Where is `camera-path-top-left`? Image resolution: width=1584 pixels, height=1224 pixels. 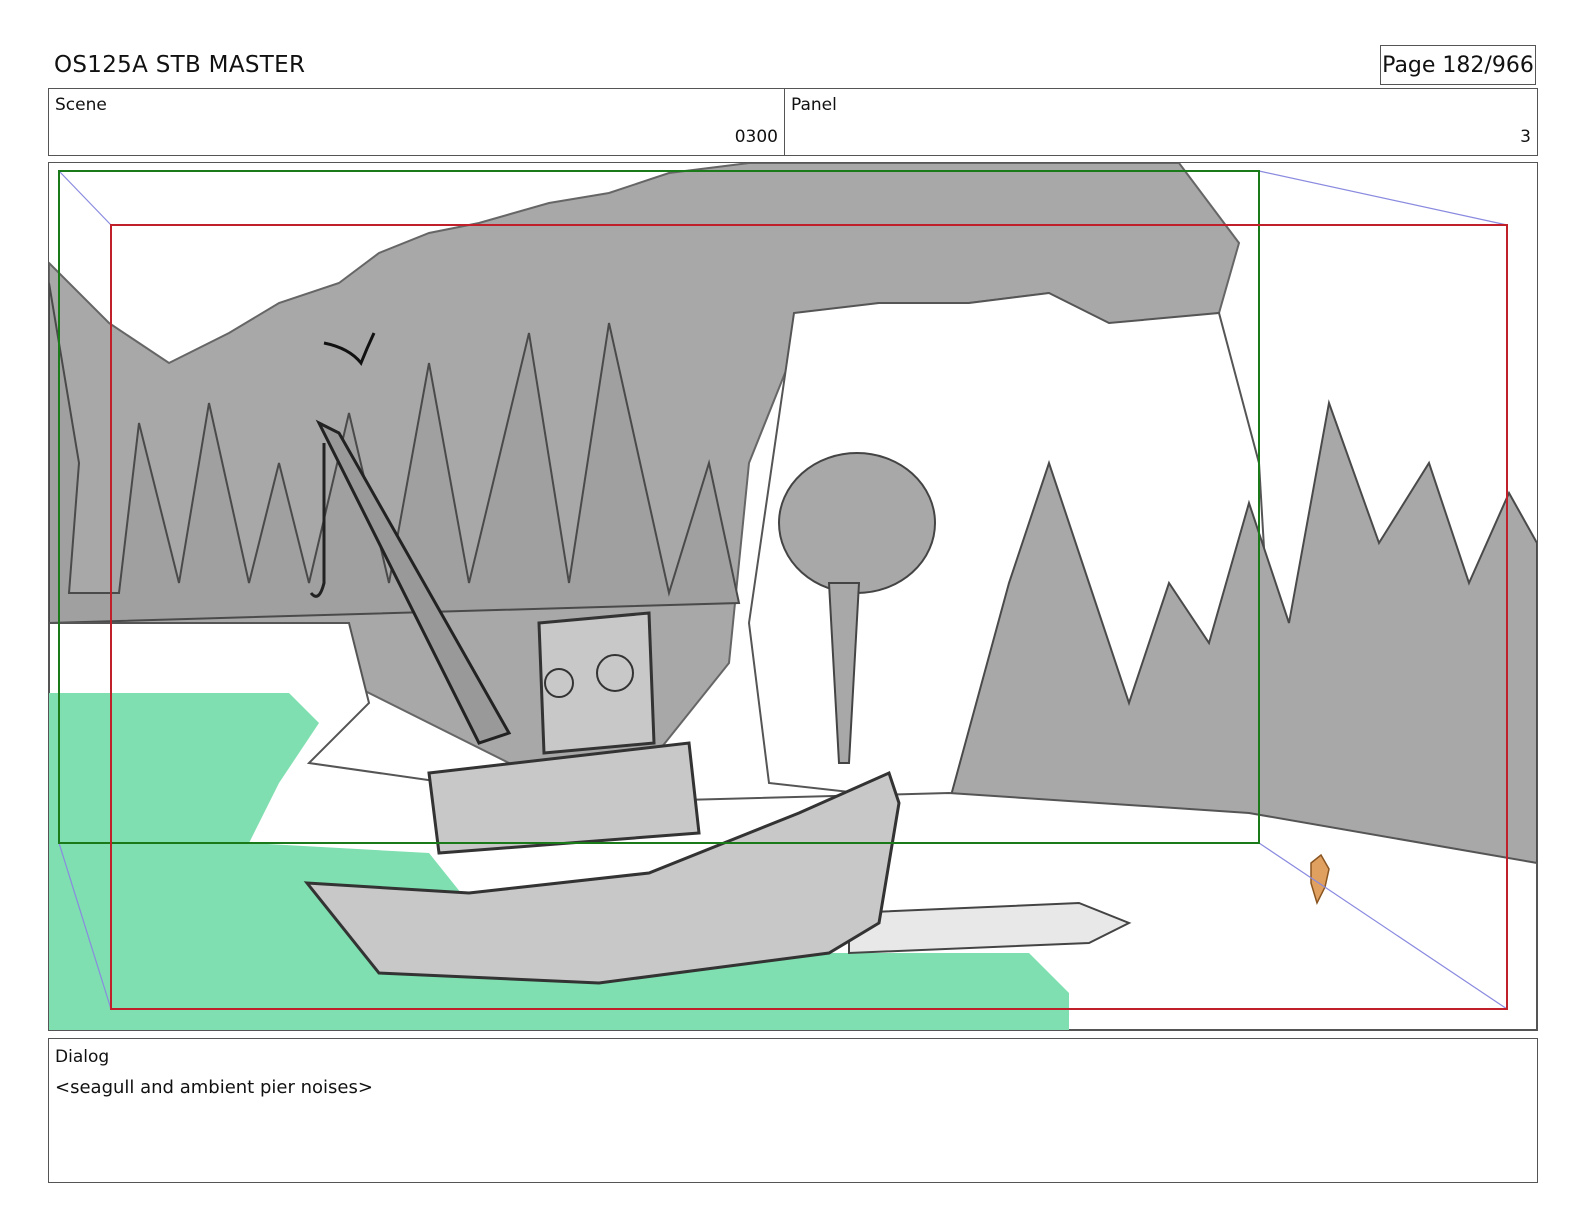
camera-path-top-left is located at coordinates (85, 198).